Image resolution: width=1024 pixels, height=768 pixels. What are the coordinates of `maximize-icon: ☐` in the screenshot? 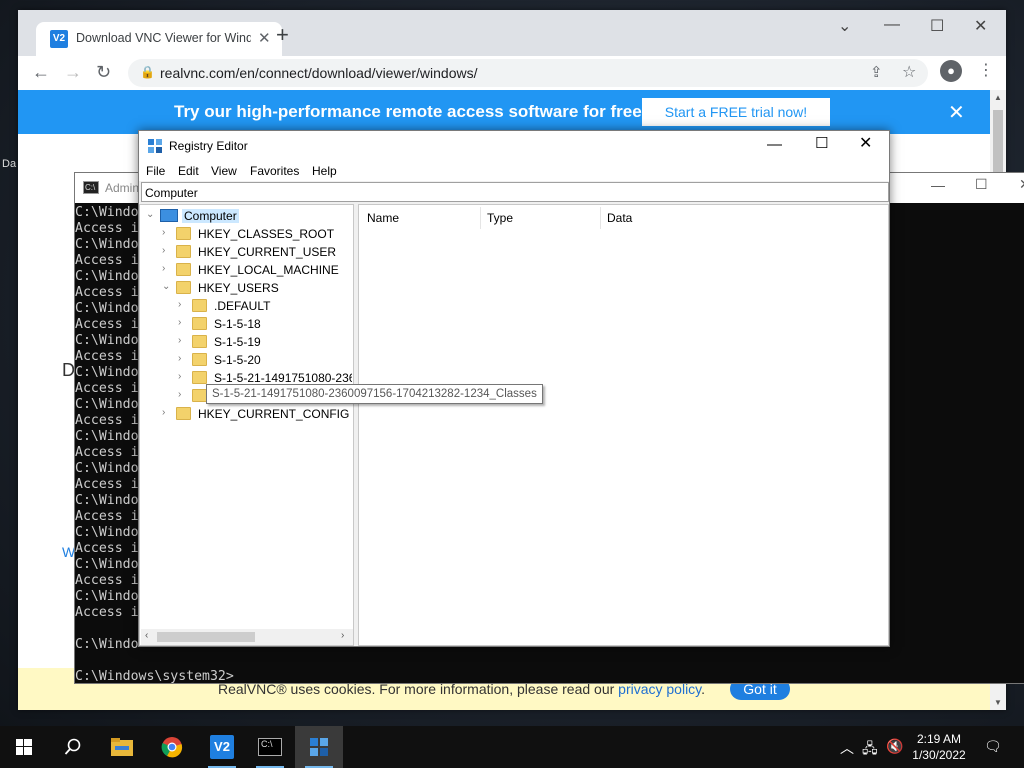 It's located at (937, 26).